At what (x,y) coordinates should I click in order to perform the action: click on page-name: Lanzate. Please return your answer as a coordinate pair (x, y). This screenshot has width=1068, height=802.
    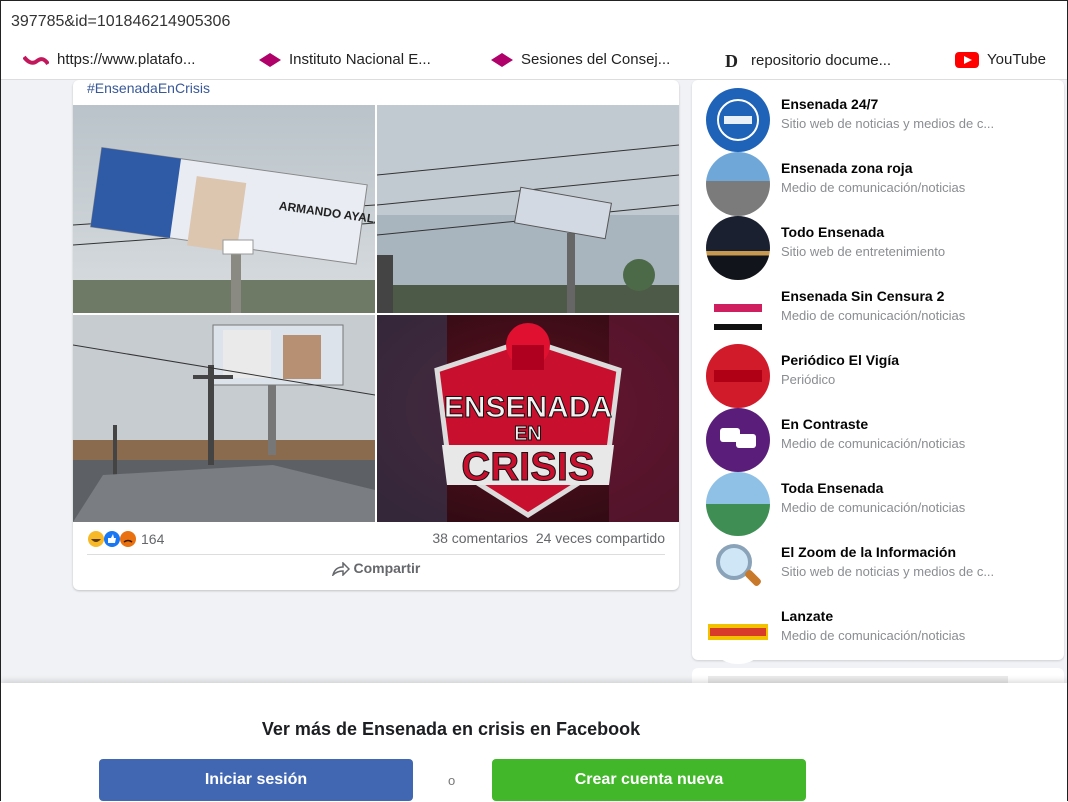
    Looking at the image, I should click on (807, 616).